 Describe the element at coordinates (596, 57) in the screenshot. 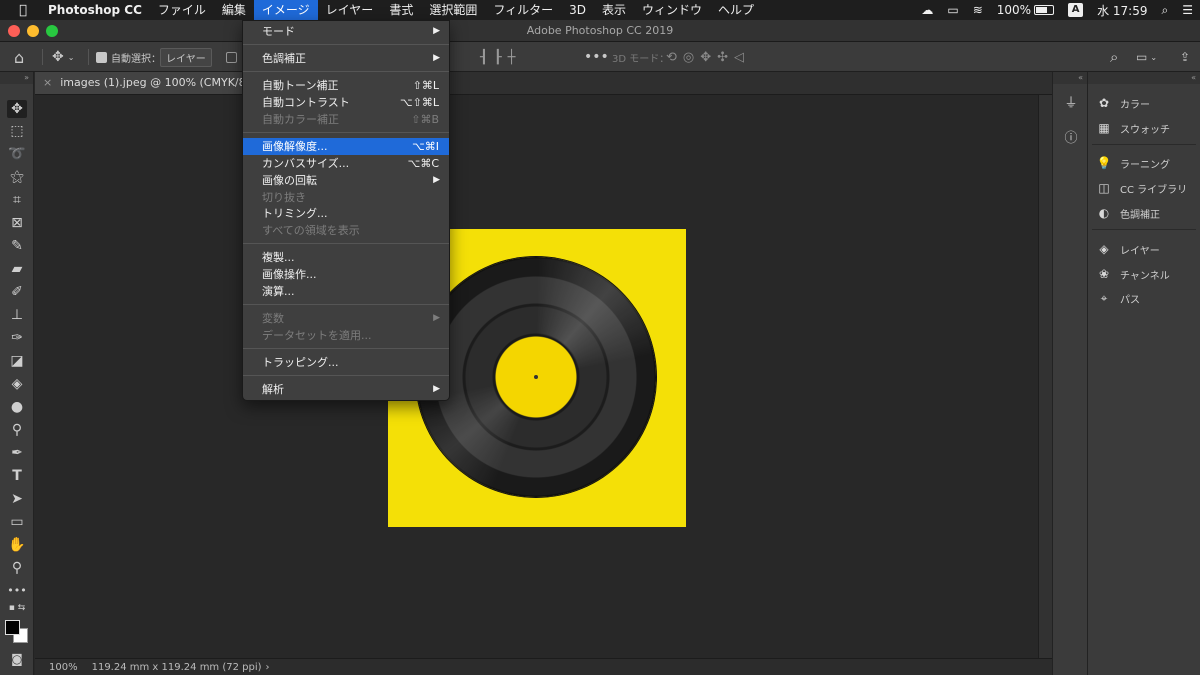

I see `more-options-icon: •••` at that location.